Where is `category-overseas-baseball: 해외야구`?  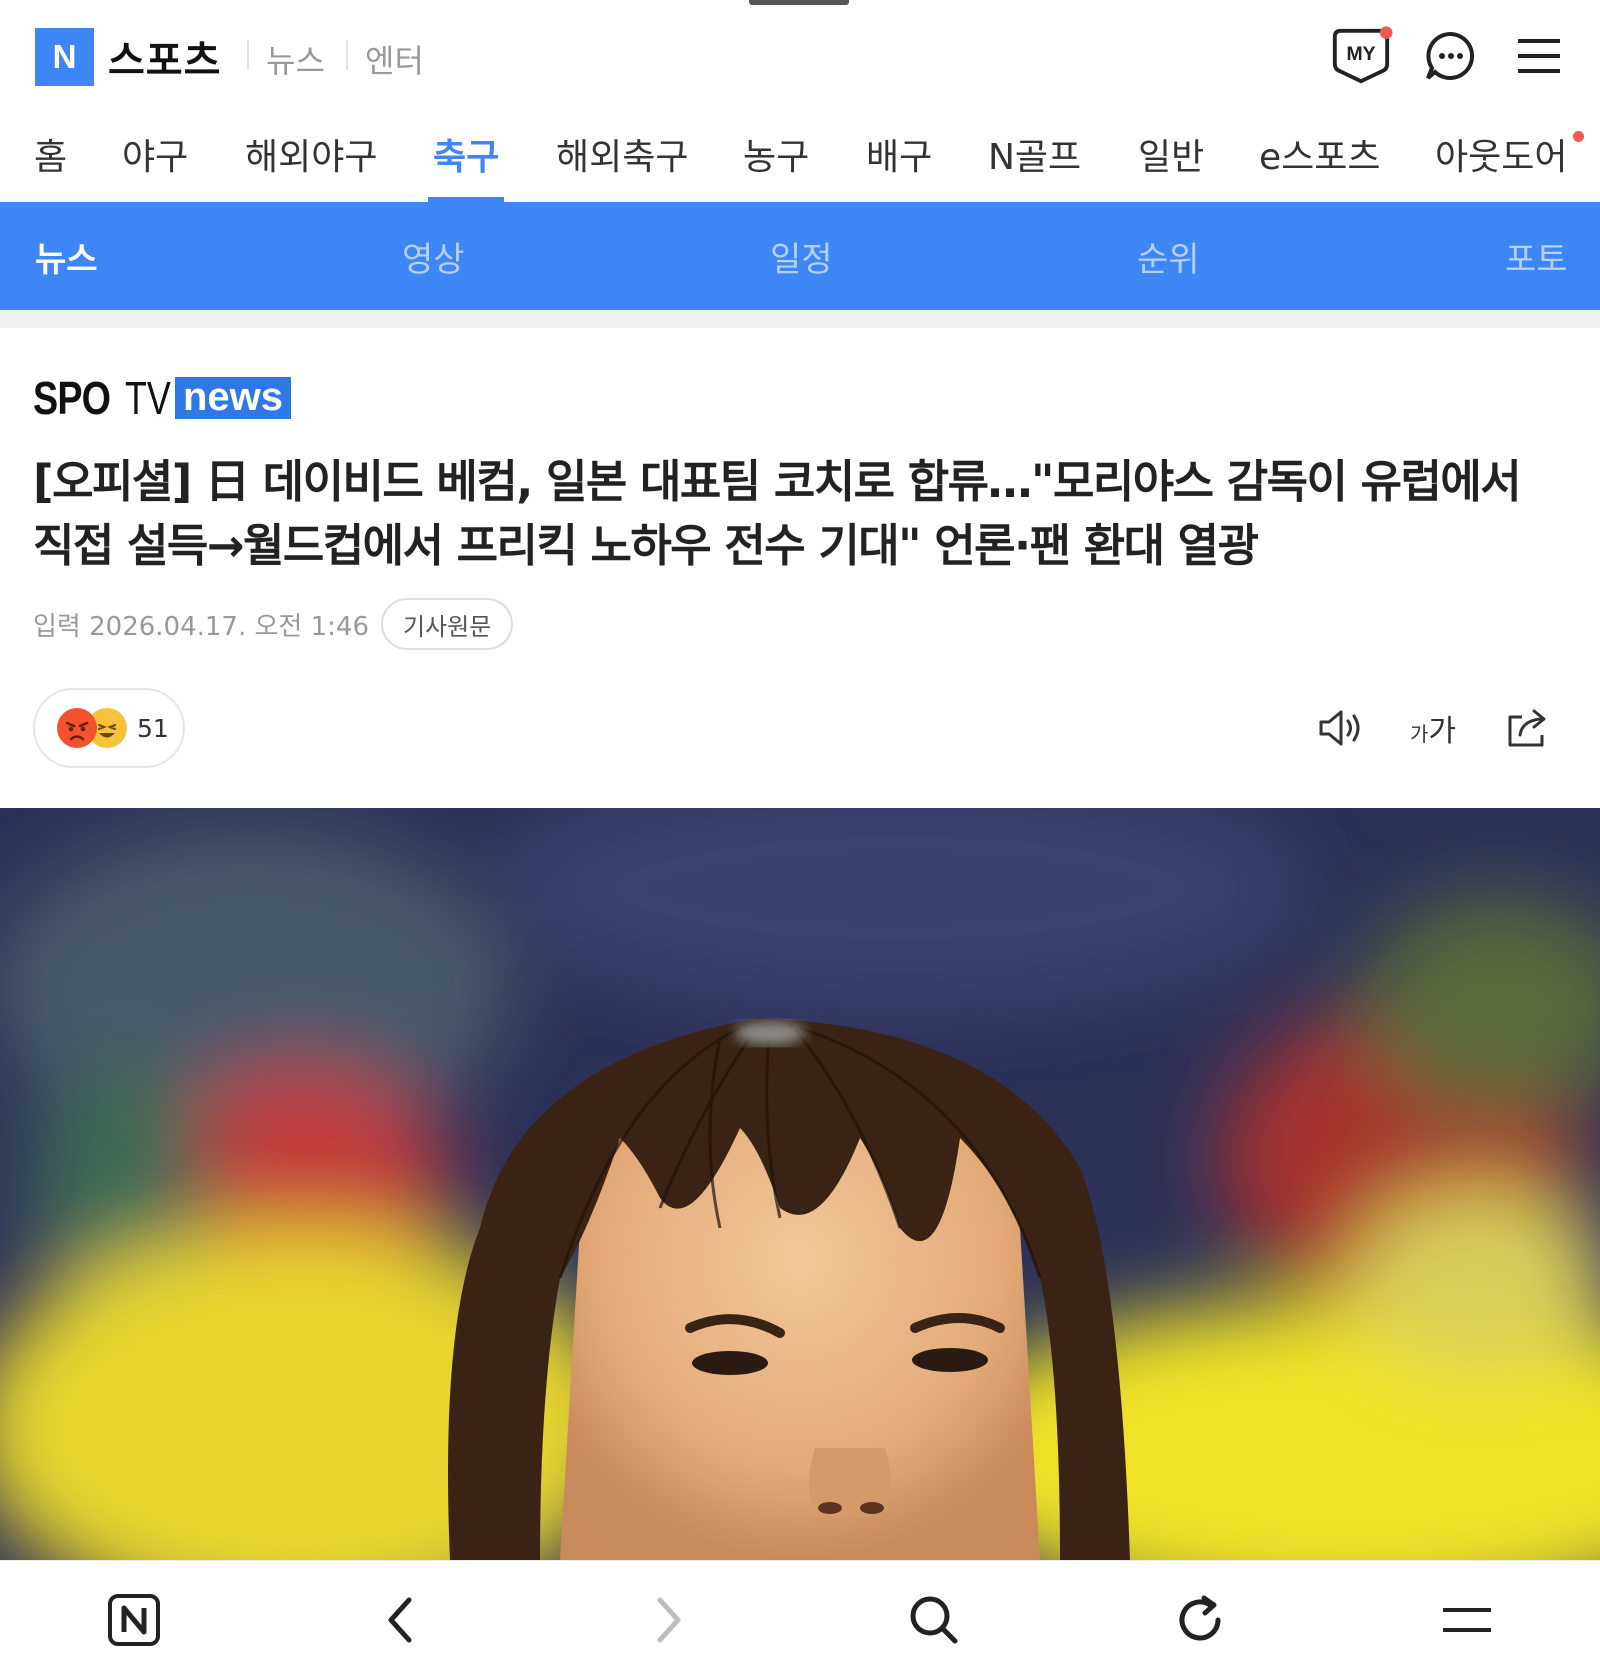
category-overseas-baseball: 해외야구 is located at coordinates (311, 154).